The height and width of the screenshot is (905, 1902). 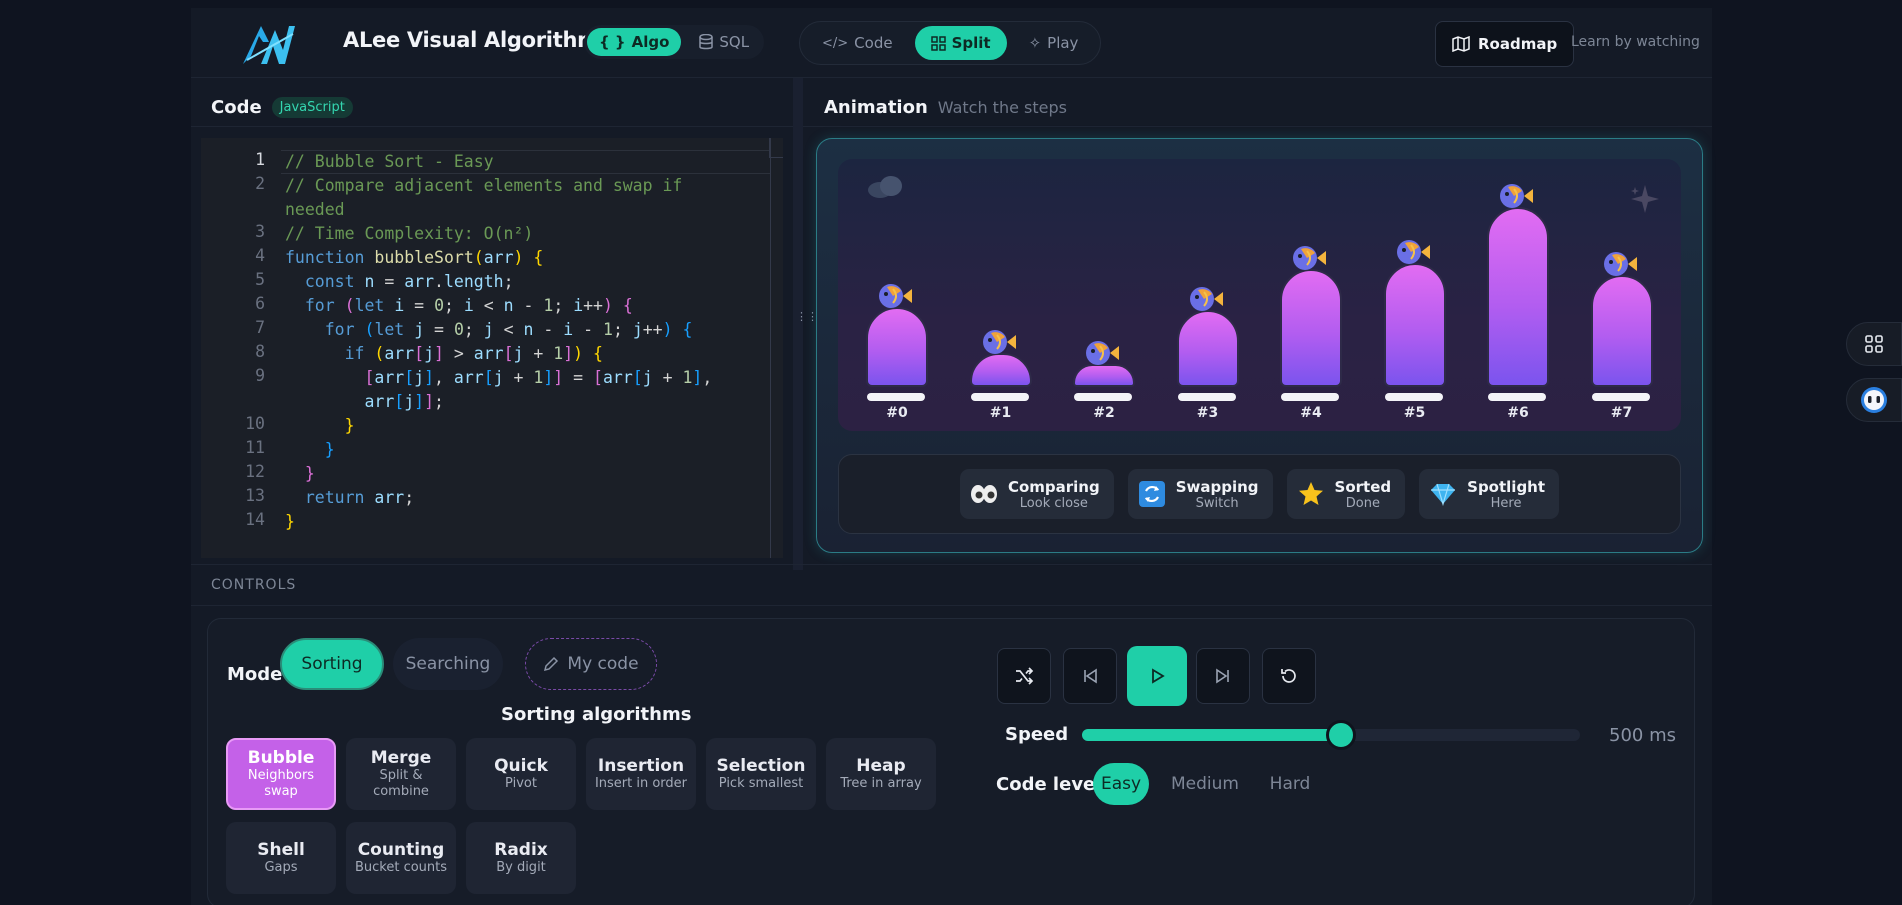 What do you see at coordinates (1035, 43) in the screenshot?
I see `sparkles-icon: ✧` at bounding box center [1035, 43].